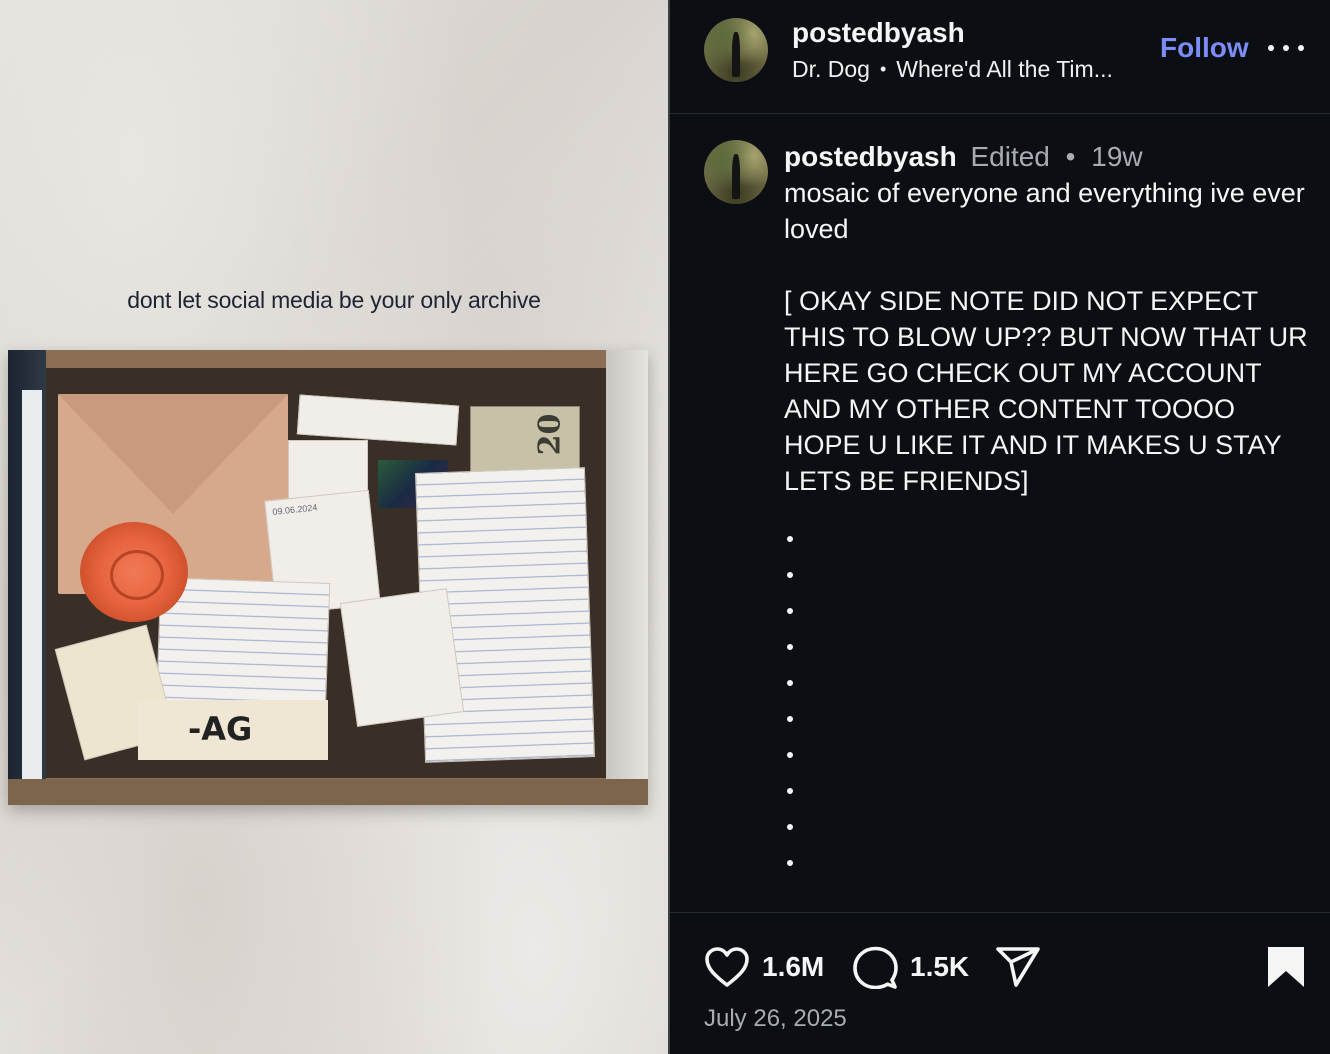  What do you see at coordinates (736, 172) in the screenshot?
I see `caption-author-avatar` at bounding box center [736, 172].